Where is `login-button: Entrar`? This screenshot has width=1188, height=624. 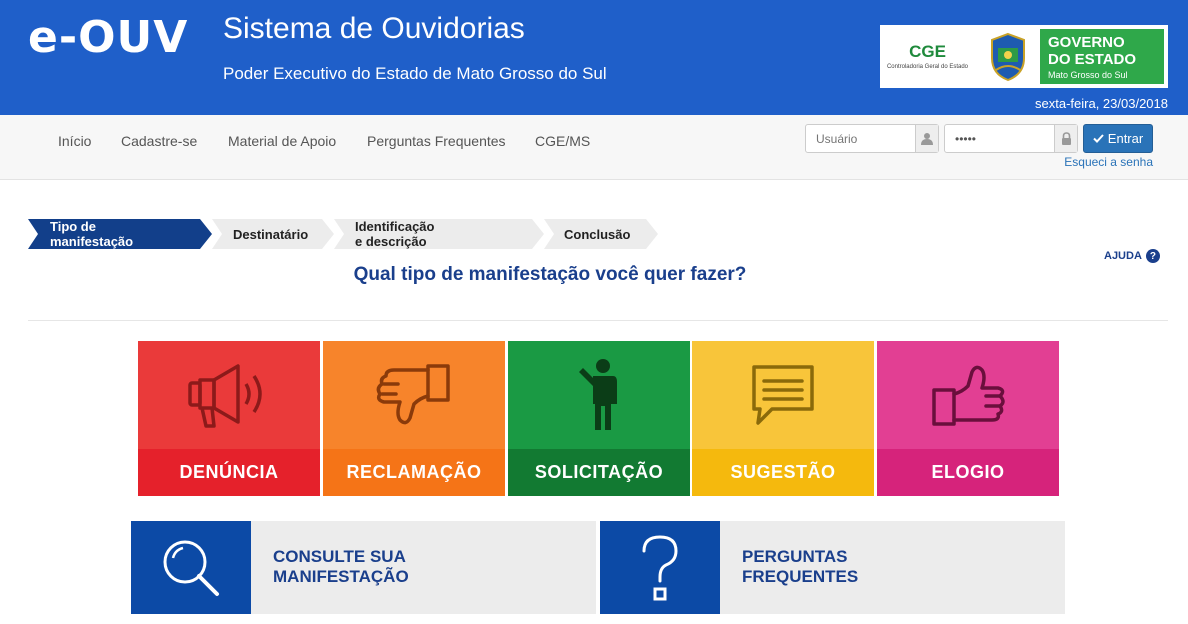
login-button: Entrar is located at coordinates (1118, 138).